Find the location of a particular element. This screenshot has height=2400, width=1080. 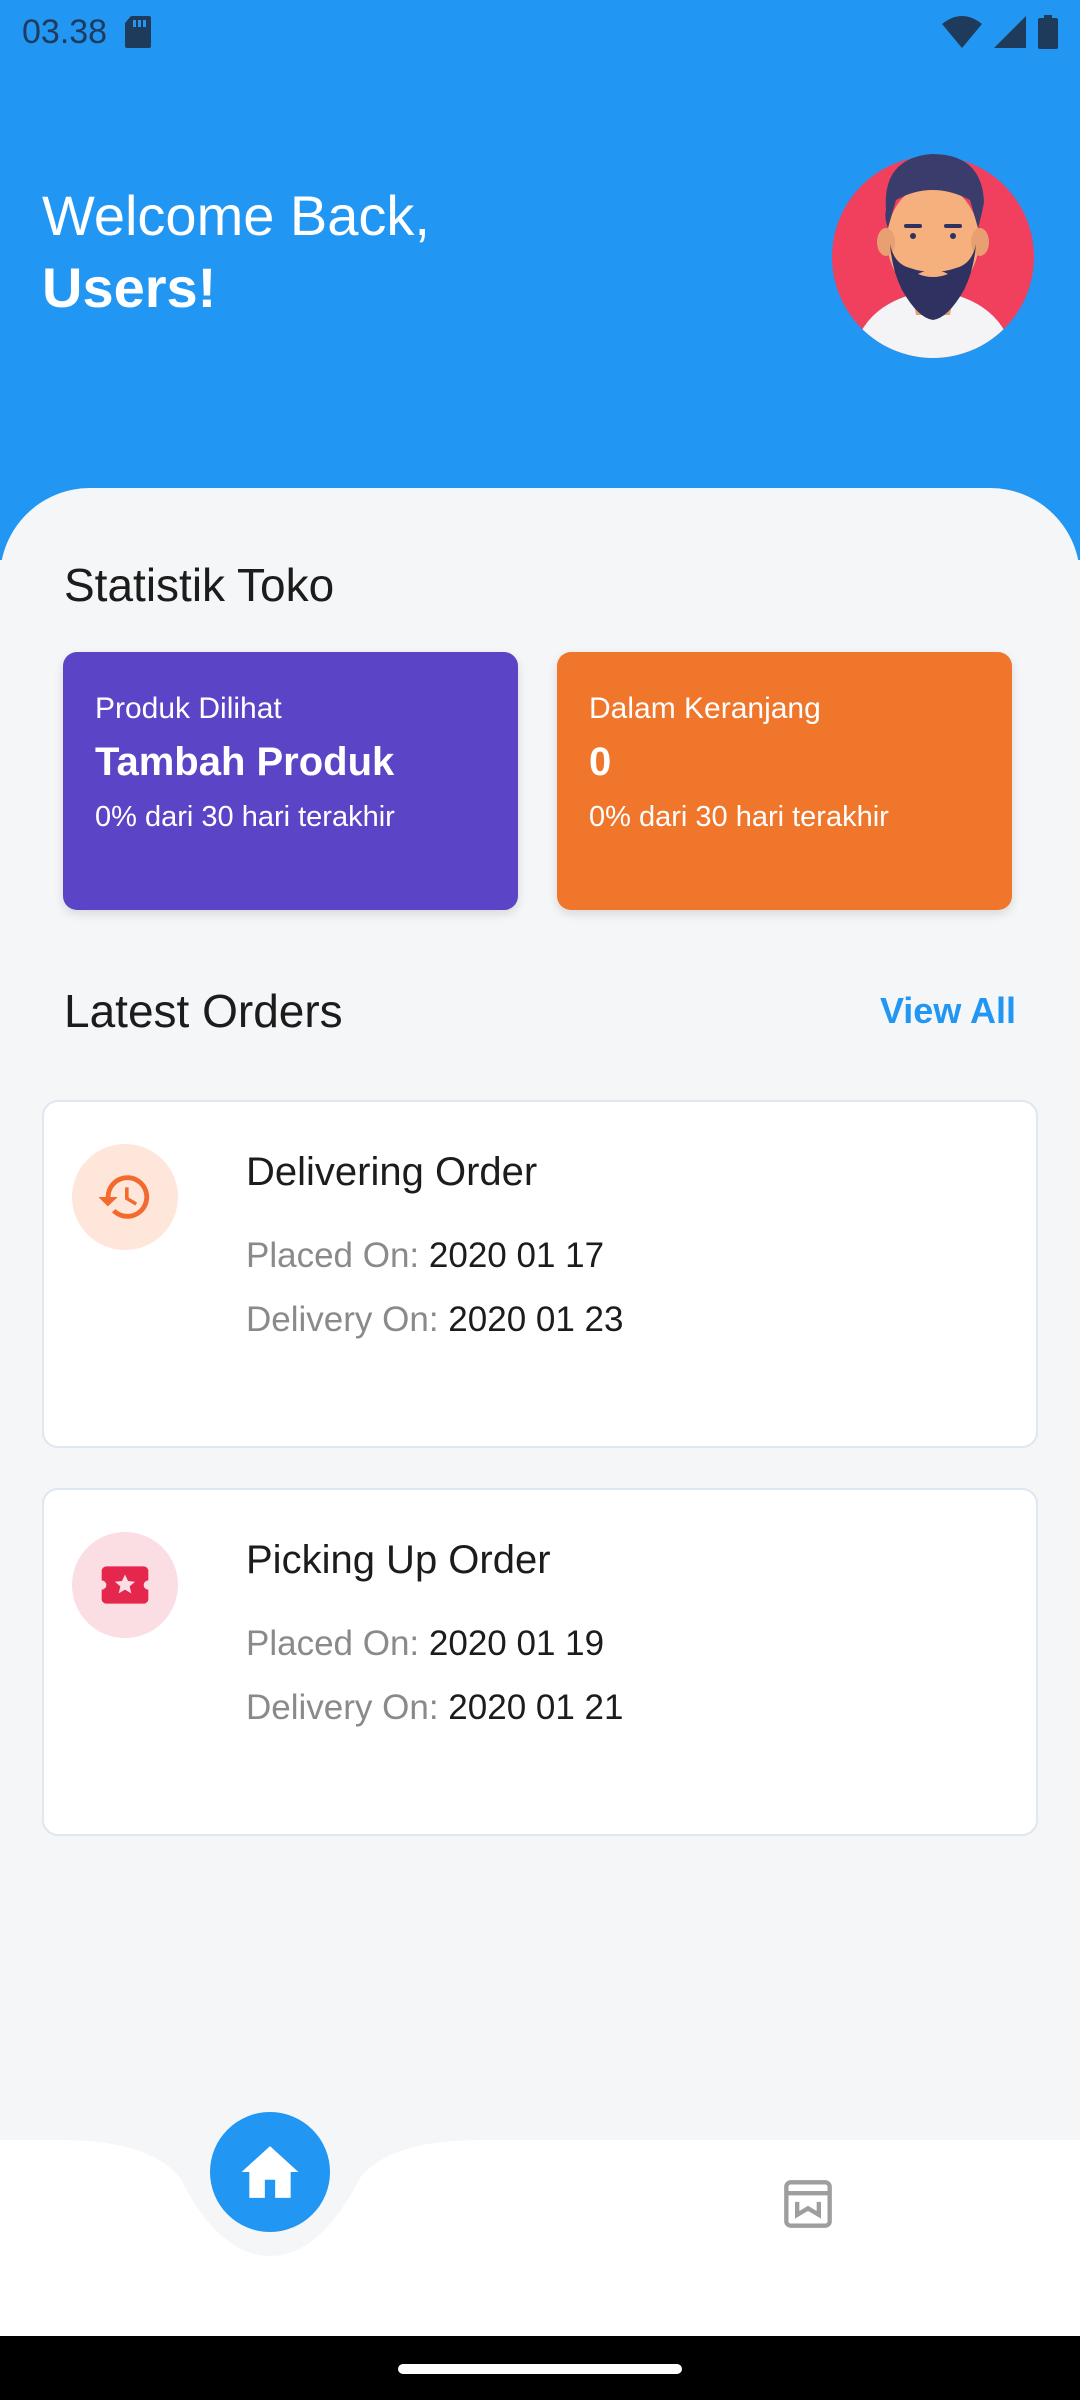

home-icon is located at coordinates (270, 2172).